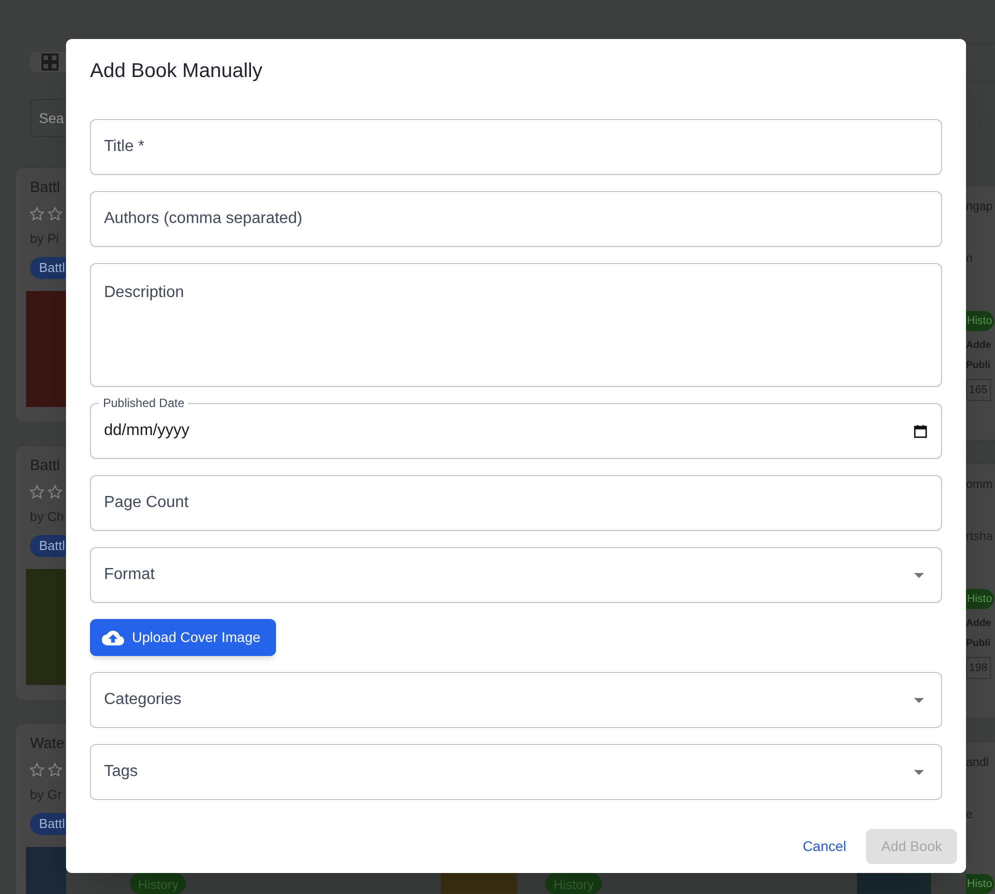  Describe the element at coordinates (143, 403) in the screenshot. I see `field-label: Published Date` at that location.